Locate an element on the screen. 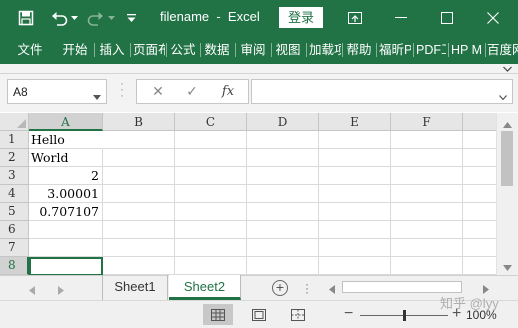  cell-d8 is located at coordinates (283, 266).